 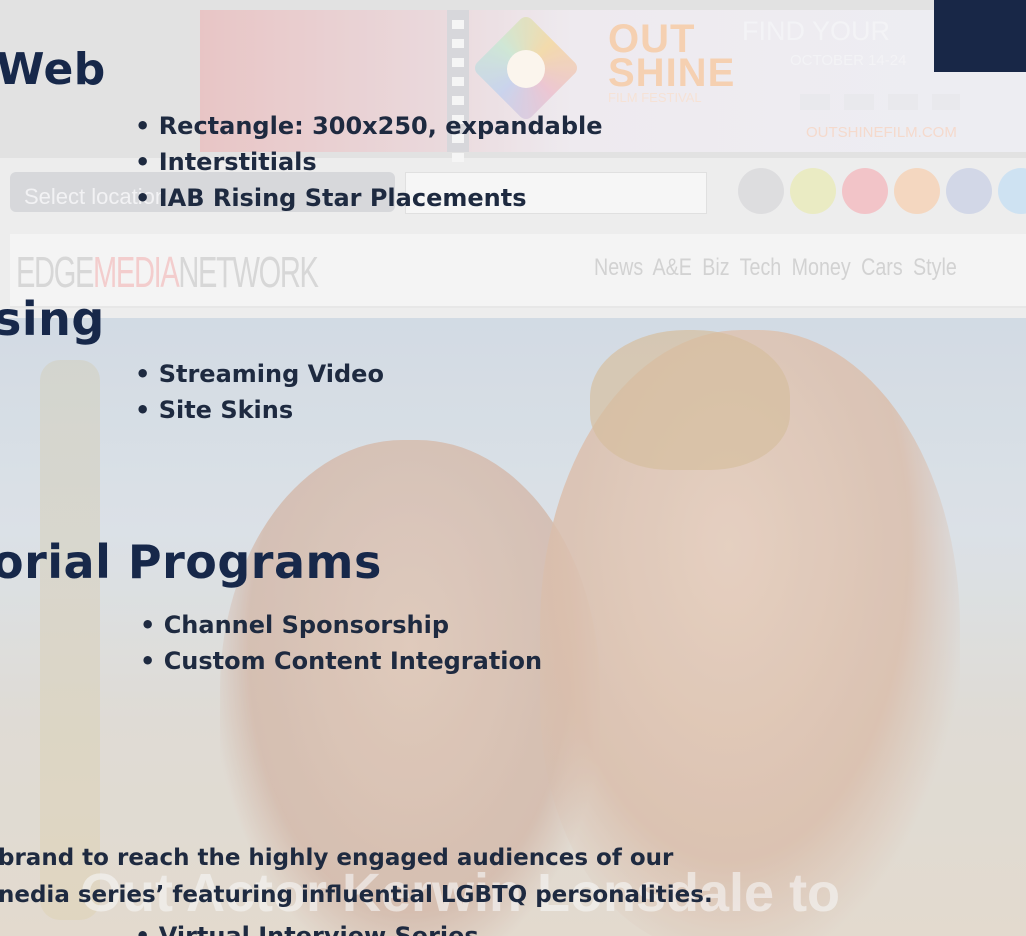 What do you see at coordinates (295, 625) in the screenshot?
I see `bullet-channel-sponsorship: • Channel Sponsorship` at bounding box center [295, 625].